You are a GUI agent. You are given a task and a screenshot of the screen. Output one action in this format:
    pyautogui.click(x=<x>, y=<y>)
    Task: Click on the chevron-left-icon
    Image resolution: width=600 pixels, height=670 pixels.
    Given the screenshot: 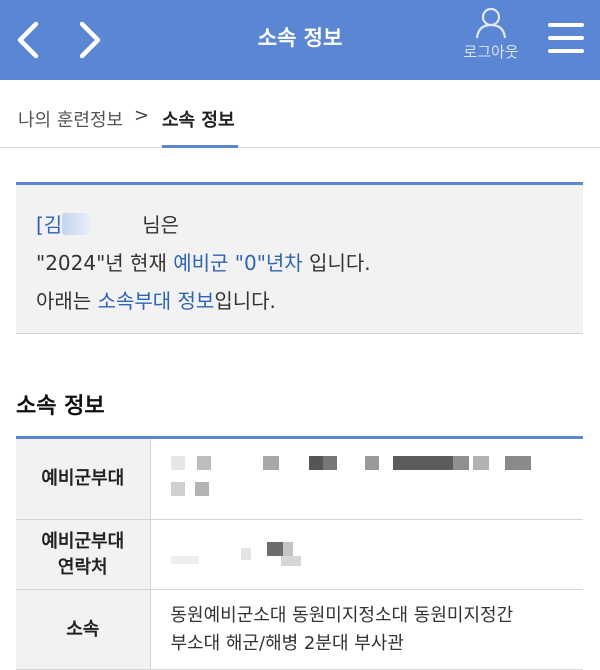 What is the action you would take?
    pyautogui.click(x=28, y=40)
    